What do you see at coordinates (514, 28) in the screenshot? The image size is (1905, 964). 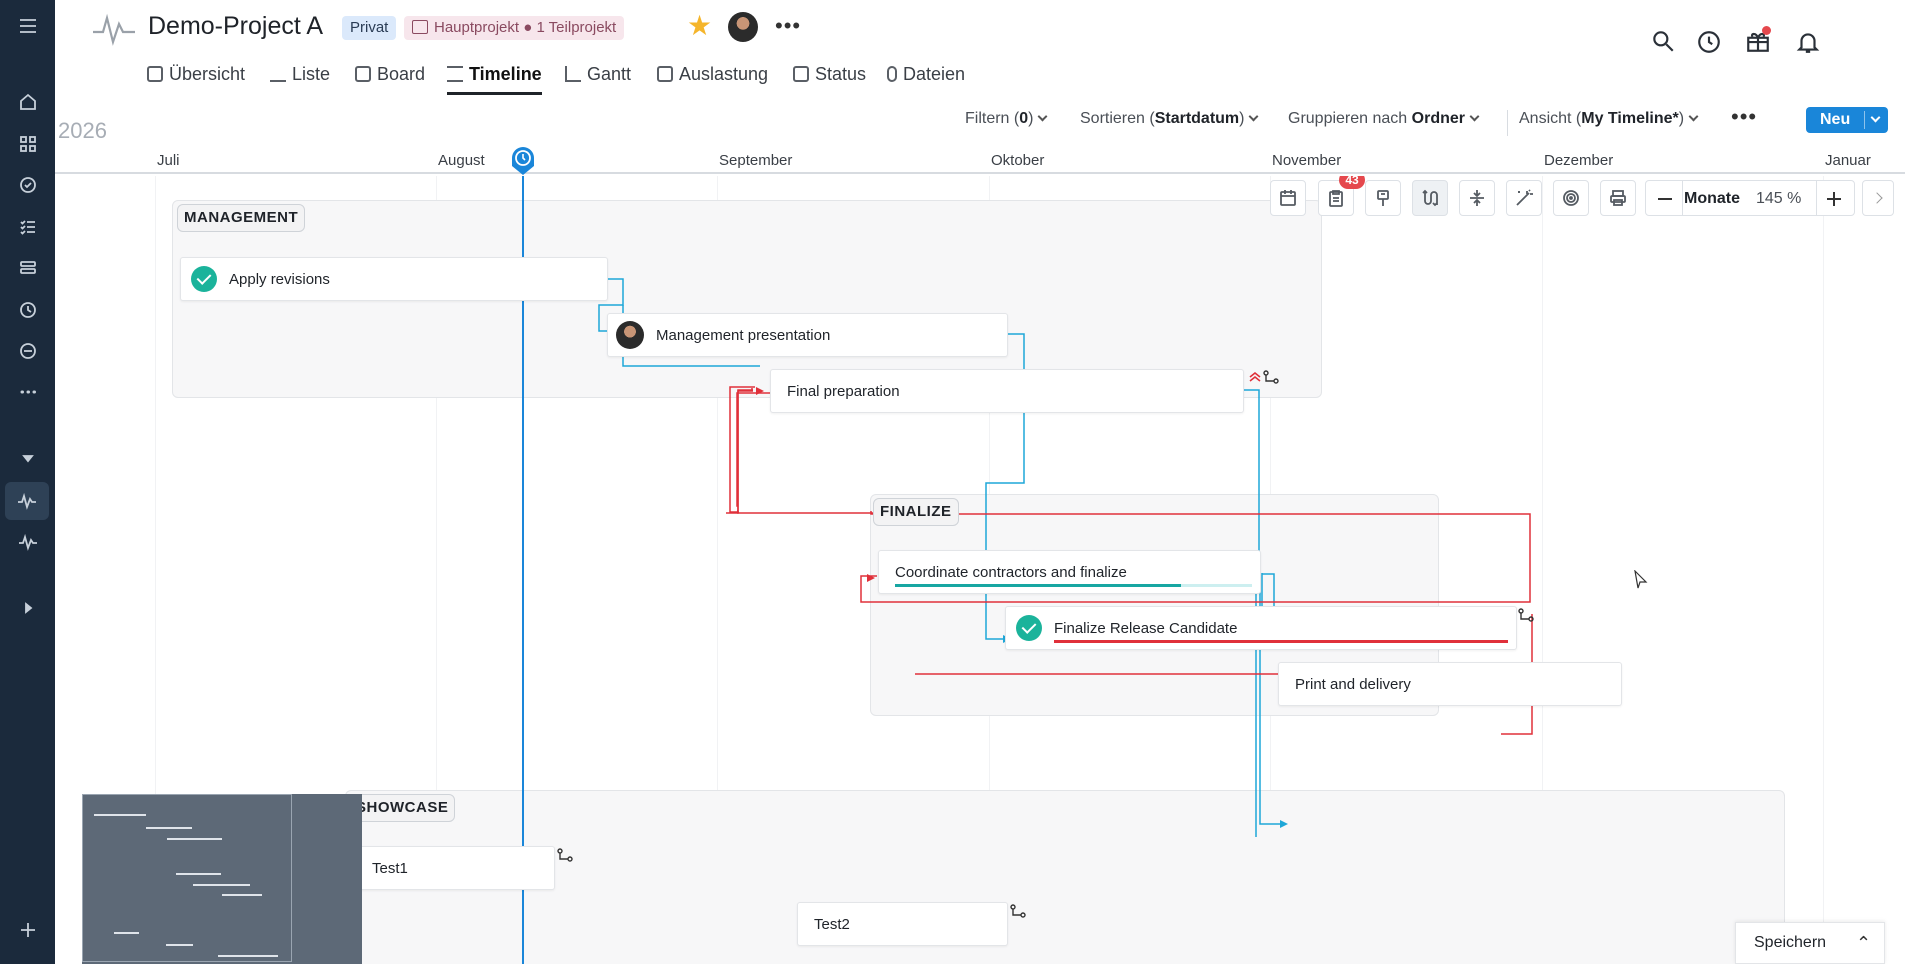 I see `hierarchy-badge: Hauptprojekt ● 1 Teilprojekt` at bounding box center [514, 28].